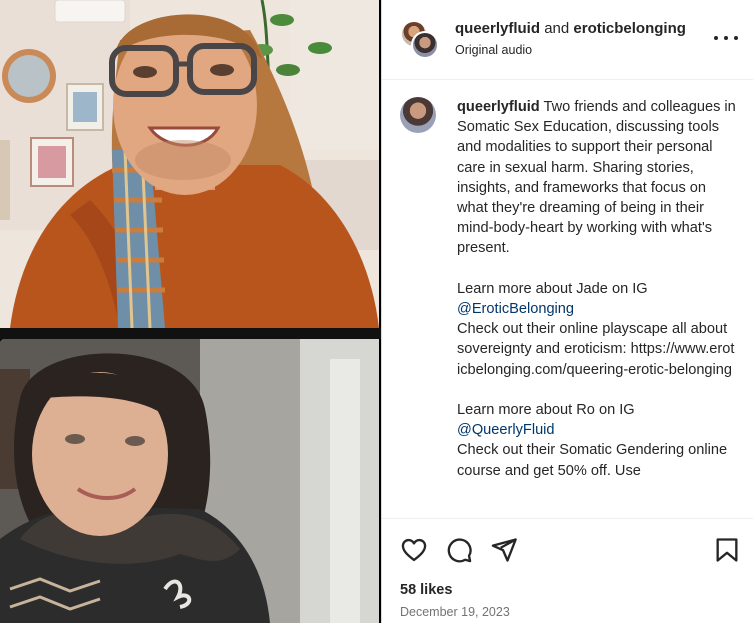 This screenshot has height=624, width=753. I want to click on action-bar: 58 likes December 19, 2023, so click(567, 571).